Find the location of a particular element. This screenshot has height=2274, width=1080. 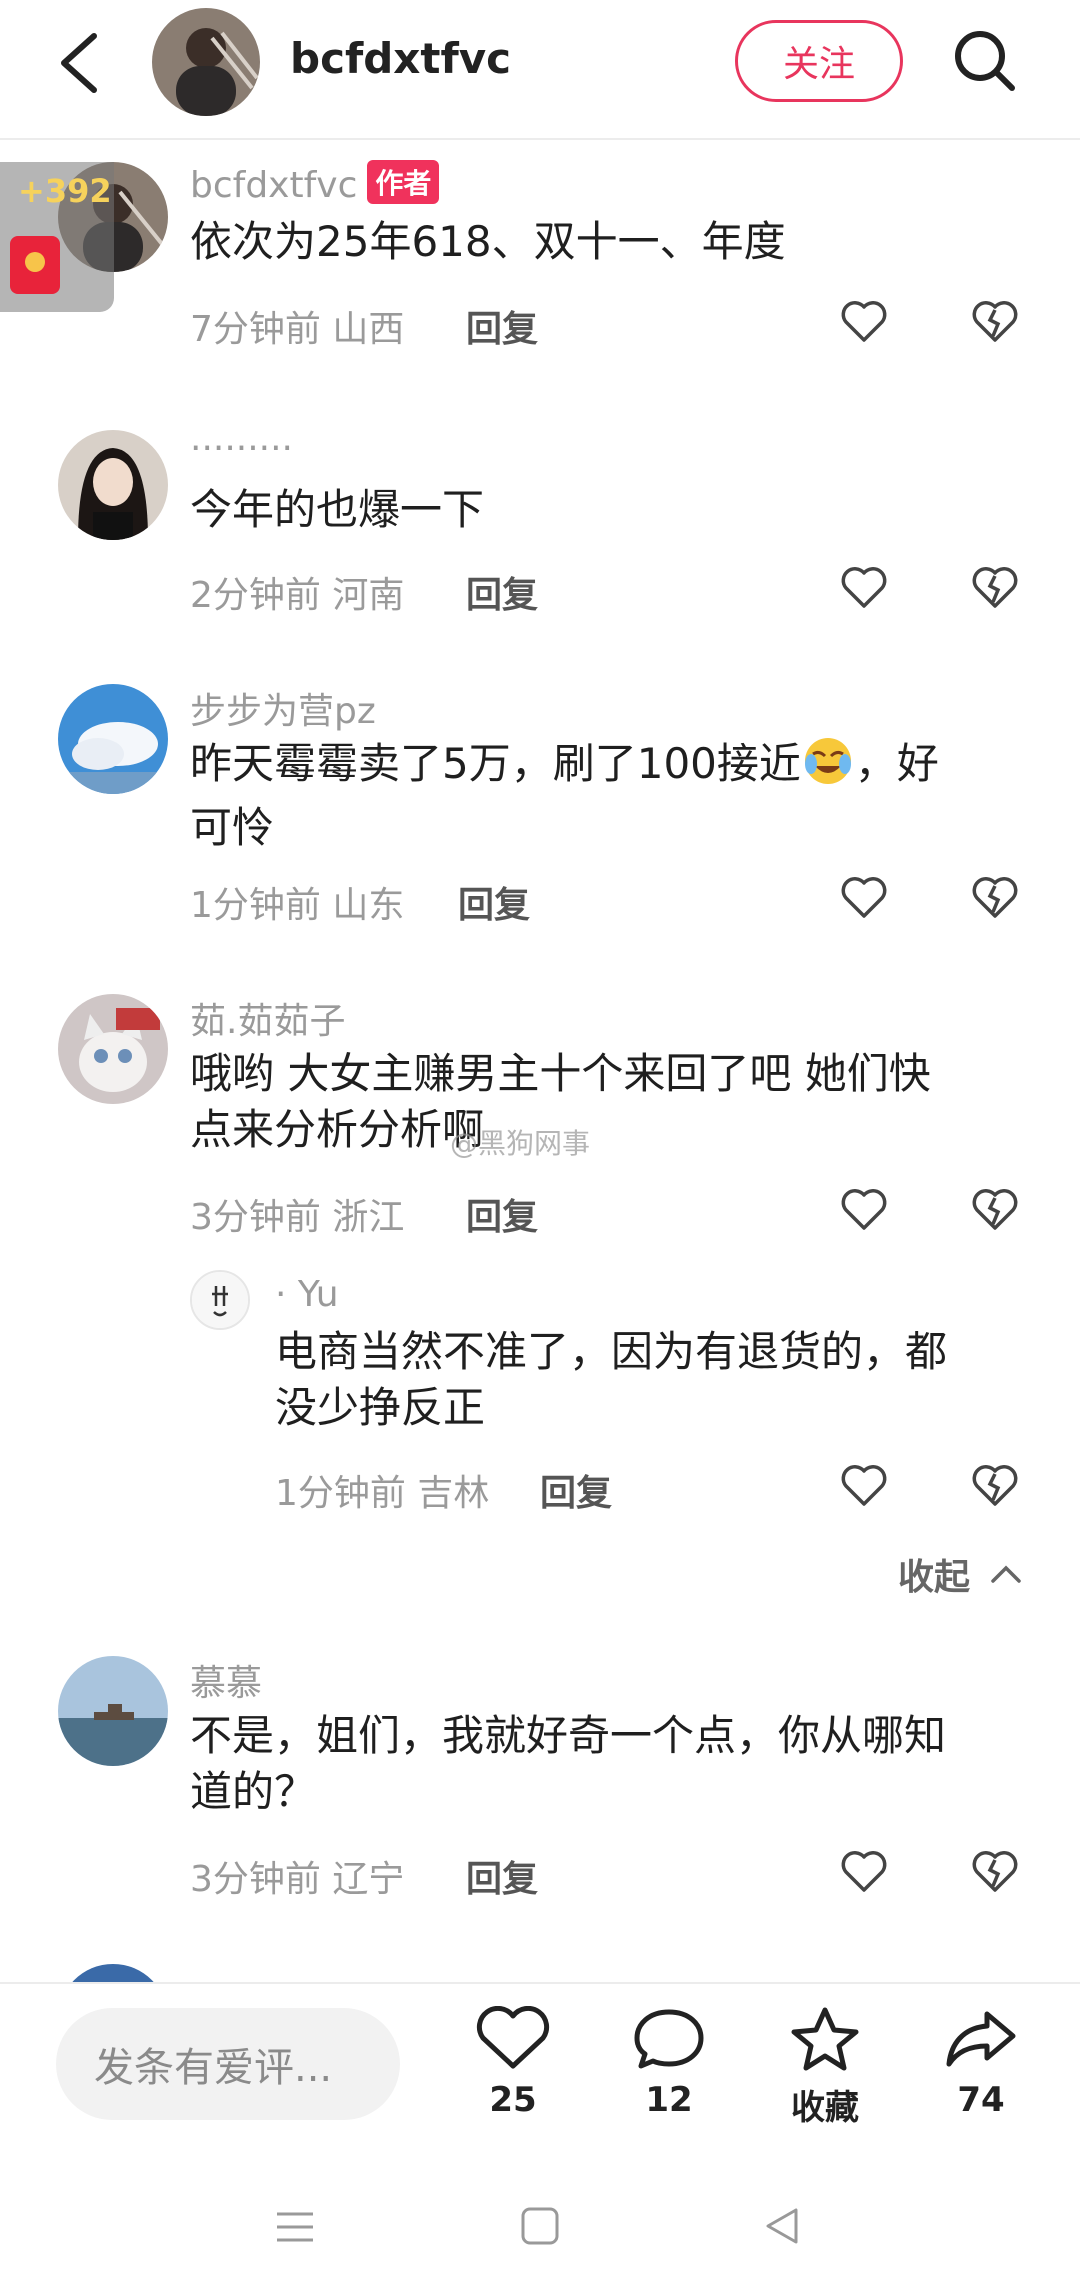

comment-text-line: 可怜 is located at coordinates (232, 827).